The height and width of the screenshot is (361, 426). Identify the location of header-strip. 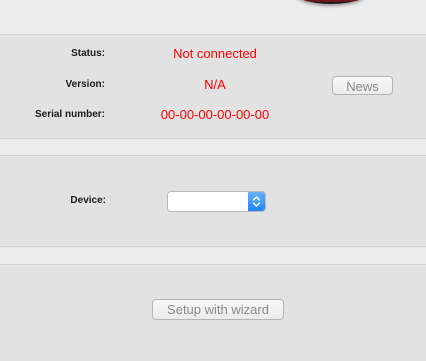
(213, 17).